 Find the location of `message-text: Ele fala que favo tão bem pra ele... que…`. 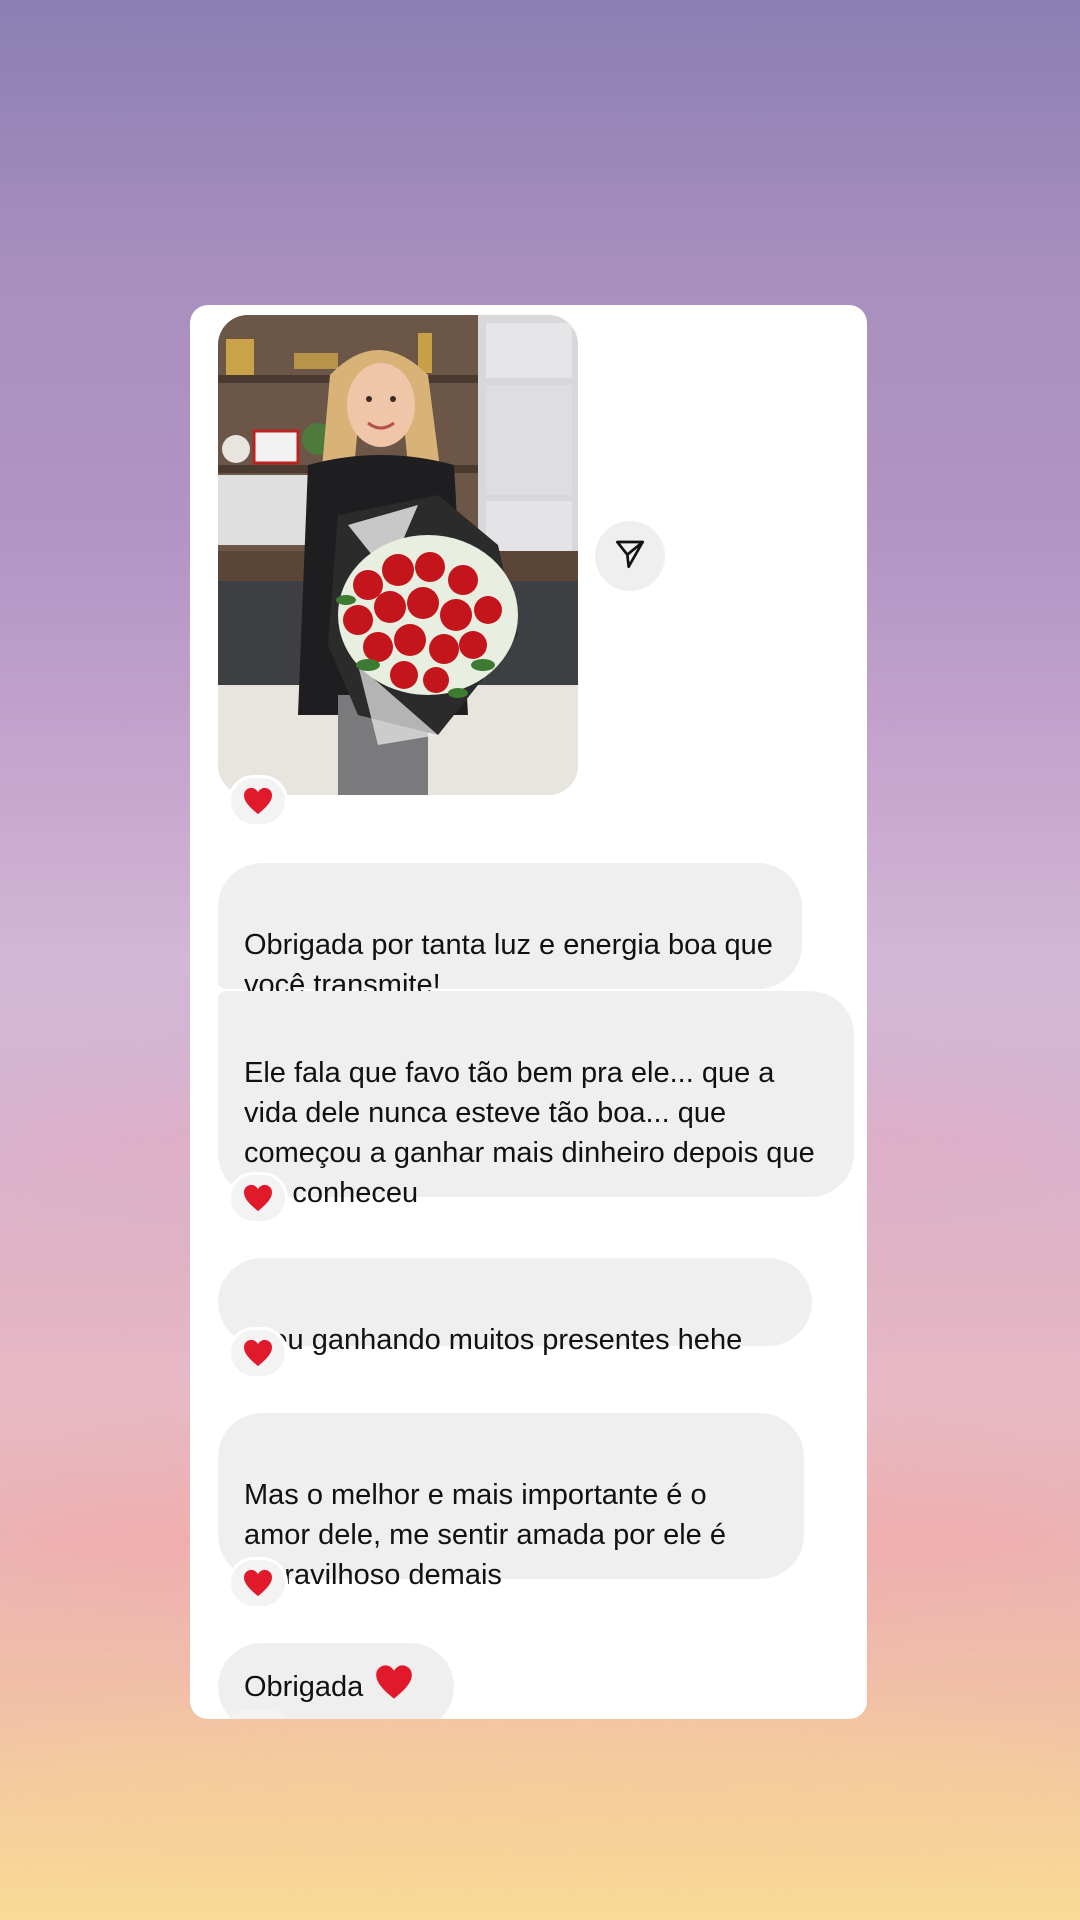

message-text: Ele fala que favo tão bem pra ele... que… is located at coordinates (529, 1133).